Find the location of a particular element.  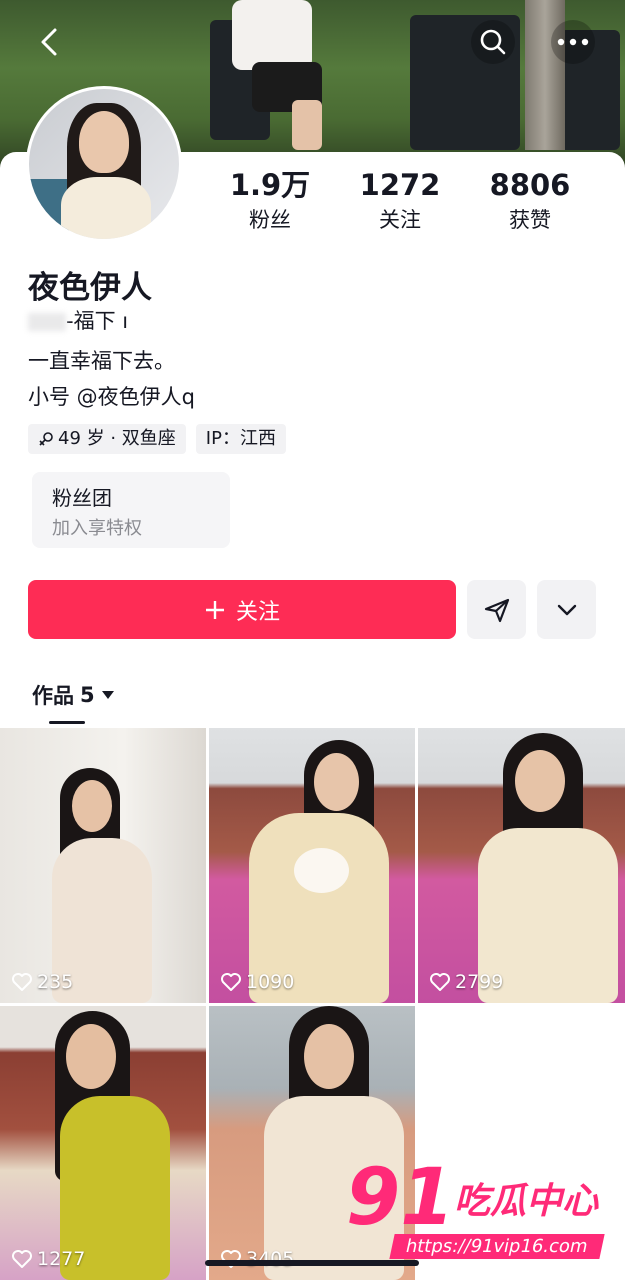

watermark-url: https://91vip16.com is located at coordinates (497, 1246).